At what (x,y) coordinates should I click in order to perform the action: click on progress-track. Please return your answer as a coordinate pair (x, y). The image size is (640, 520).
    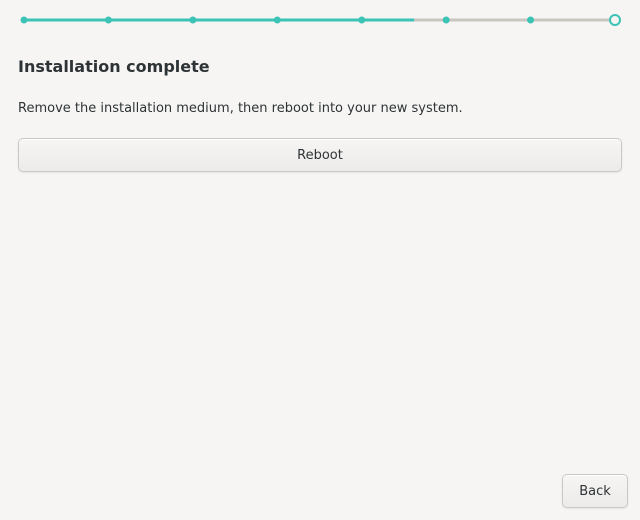
    Looking at the image, I should click on (320, 20).